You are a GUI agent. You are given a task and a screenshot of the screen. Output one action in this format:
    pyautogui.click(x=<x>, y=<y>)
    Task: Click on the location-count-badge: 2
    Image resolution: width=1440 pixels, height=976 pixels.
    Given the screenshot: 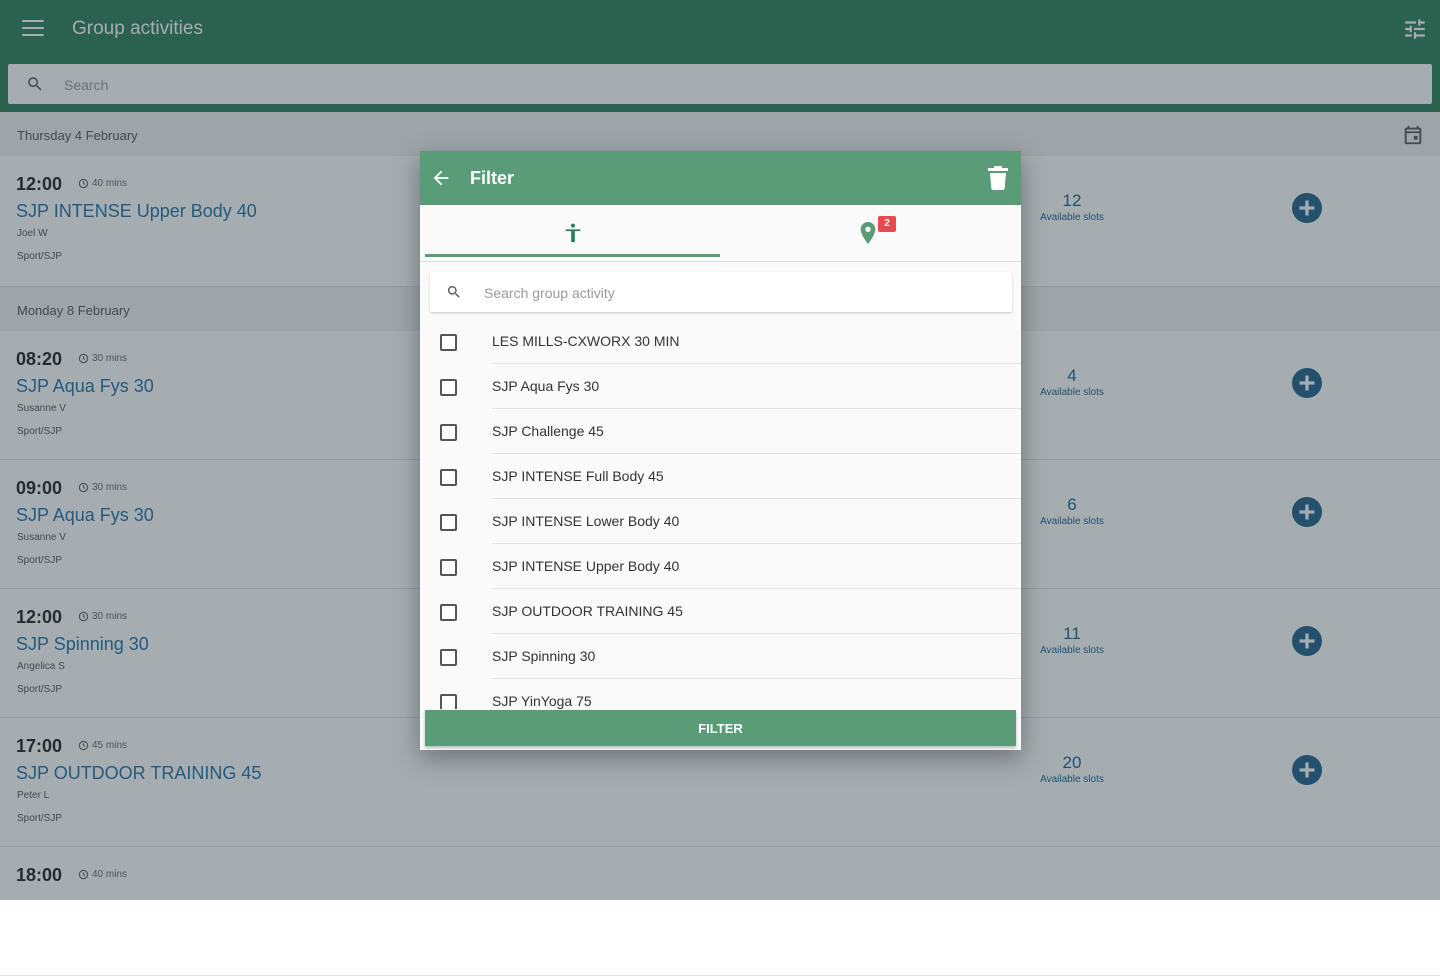 What is the action you would take?
    pyautogui.click(x=887, y=224)
    